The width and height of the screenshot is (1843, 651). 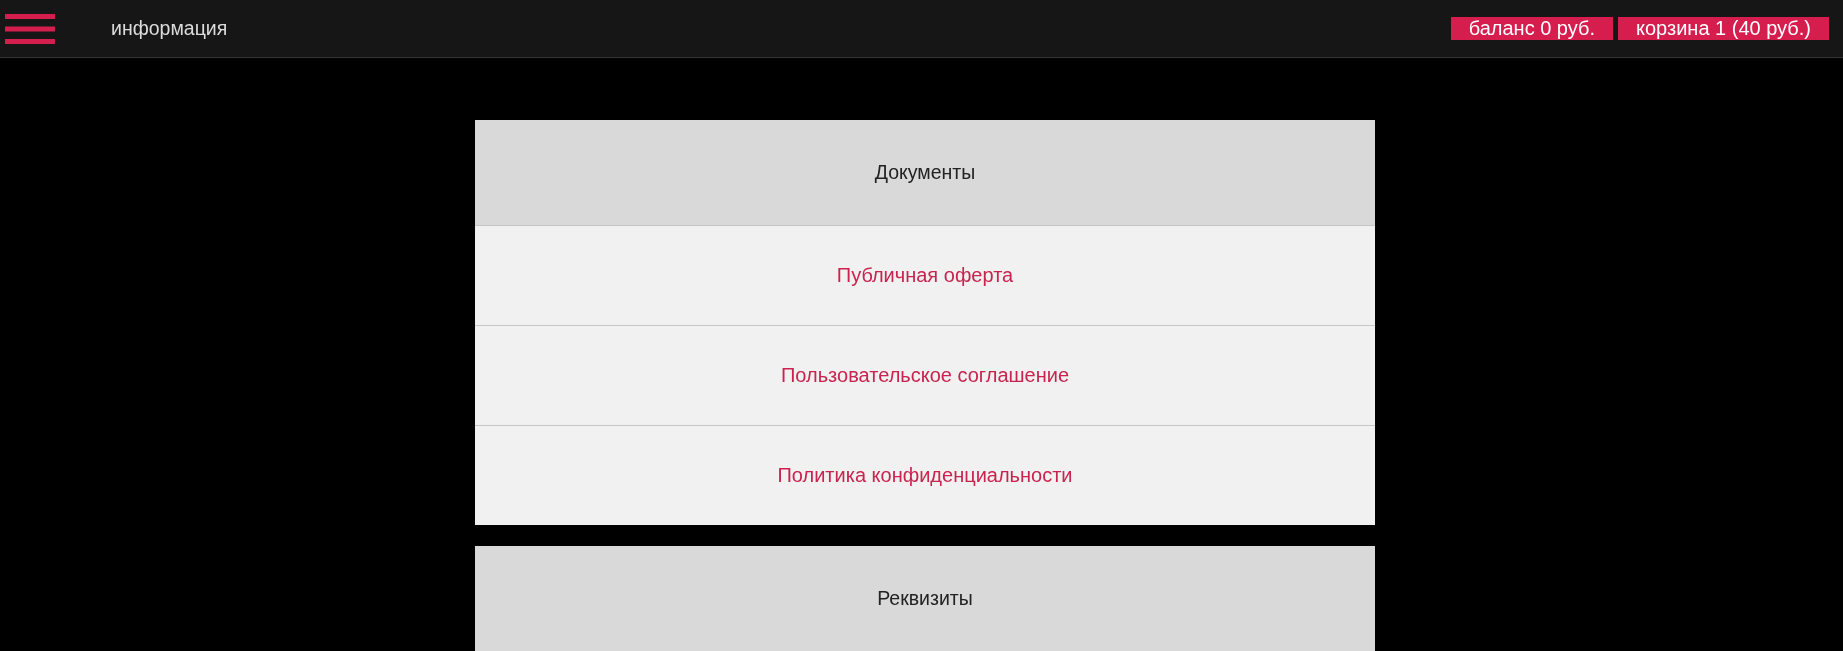 What do you see at coordinates (925, 172) in the screenshot?
I see `section-header: Документы` at bounding box center [925, 172].